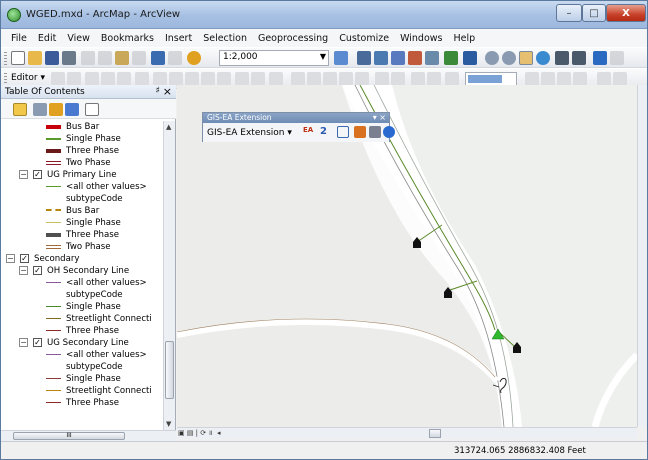  I want to click on delete-icon, so click(139, 58).